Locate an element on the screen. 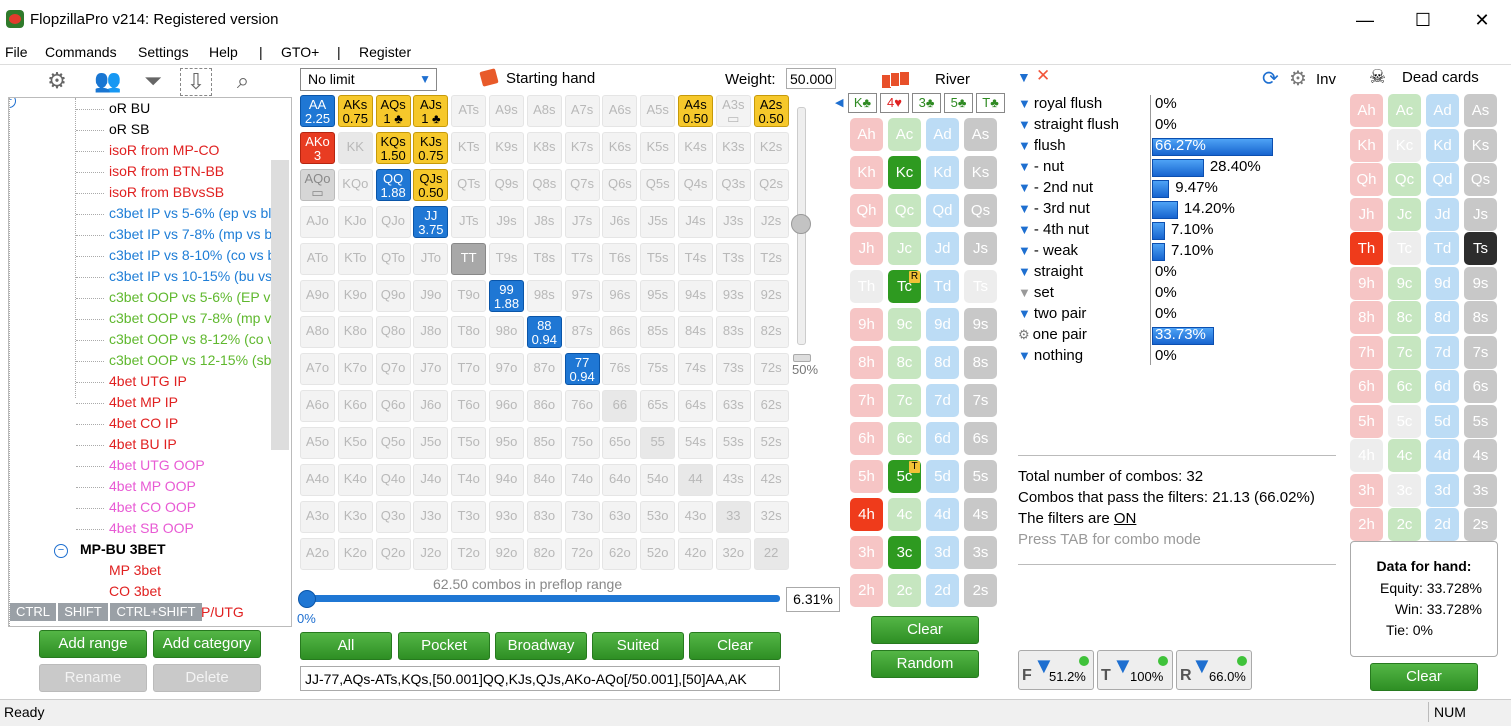 The image size is (1511, 726). dead-card-7s: 7s is located at coordinates (1480, 352).